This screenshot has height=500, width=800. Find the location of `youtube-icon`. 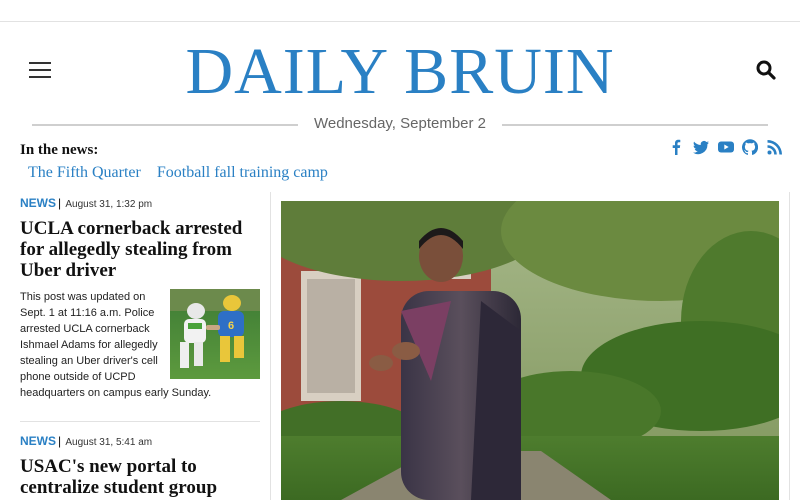

youtube-icon is located at coordinates (725, 147).